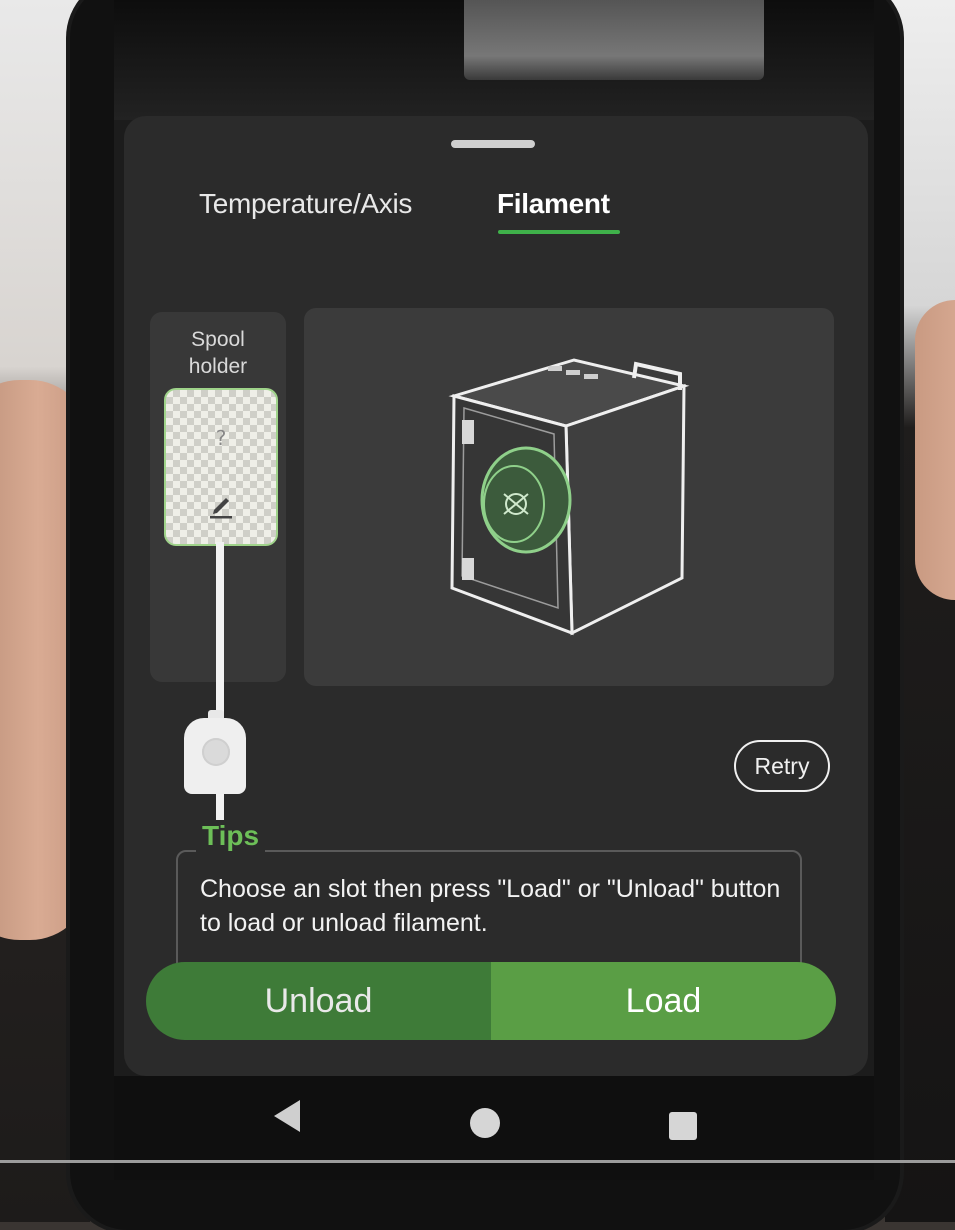  I want to click on feeder-knob, so click(216, 752).